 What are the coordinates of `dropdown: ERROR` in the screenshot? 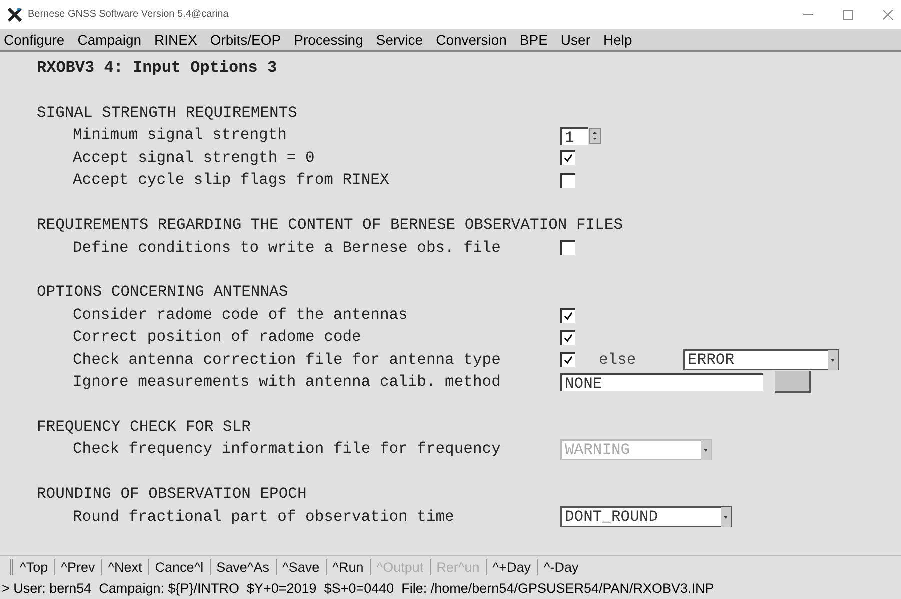 It's located at (761, 359).